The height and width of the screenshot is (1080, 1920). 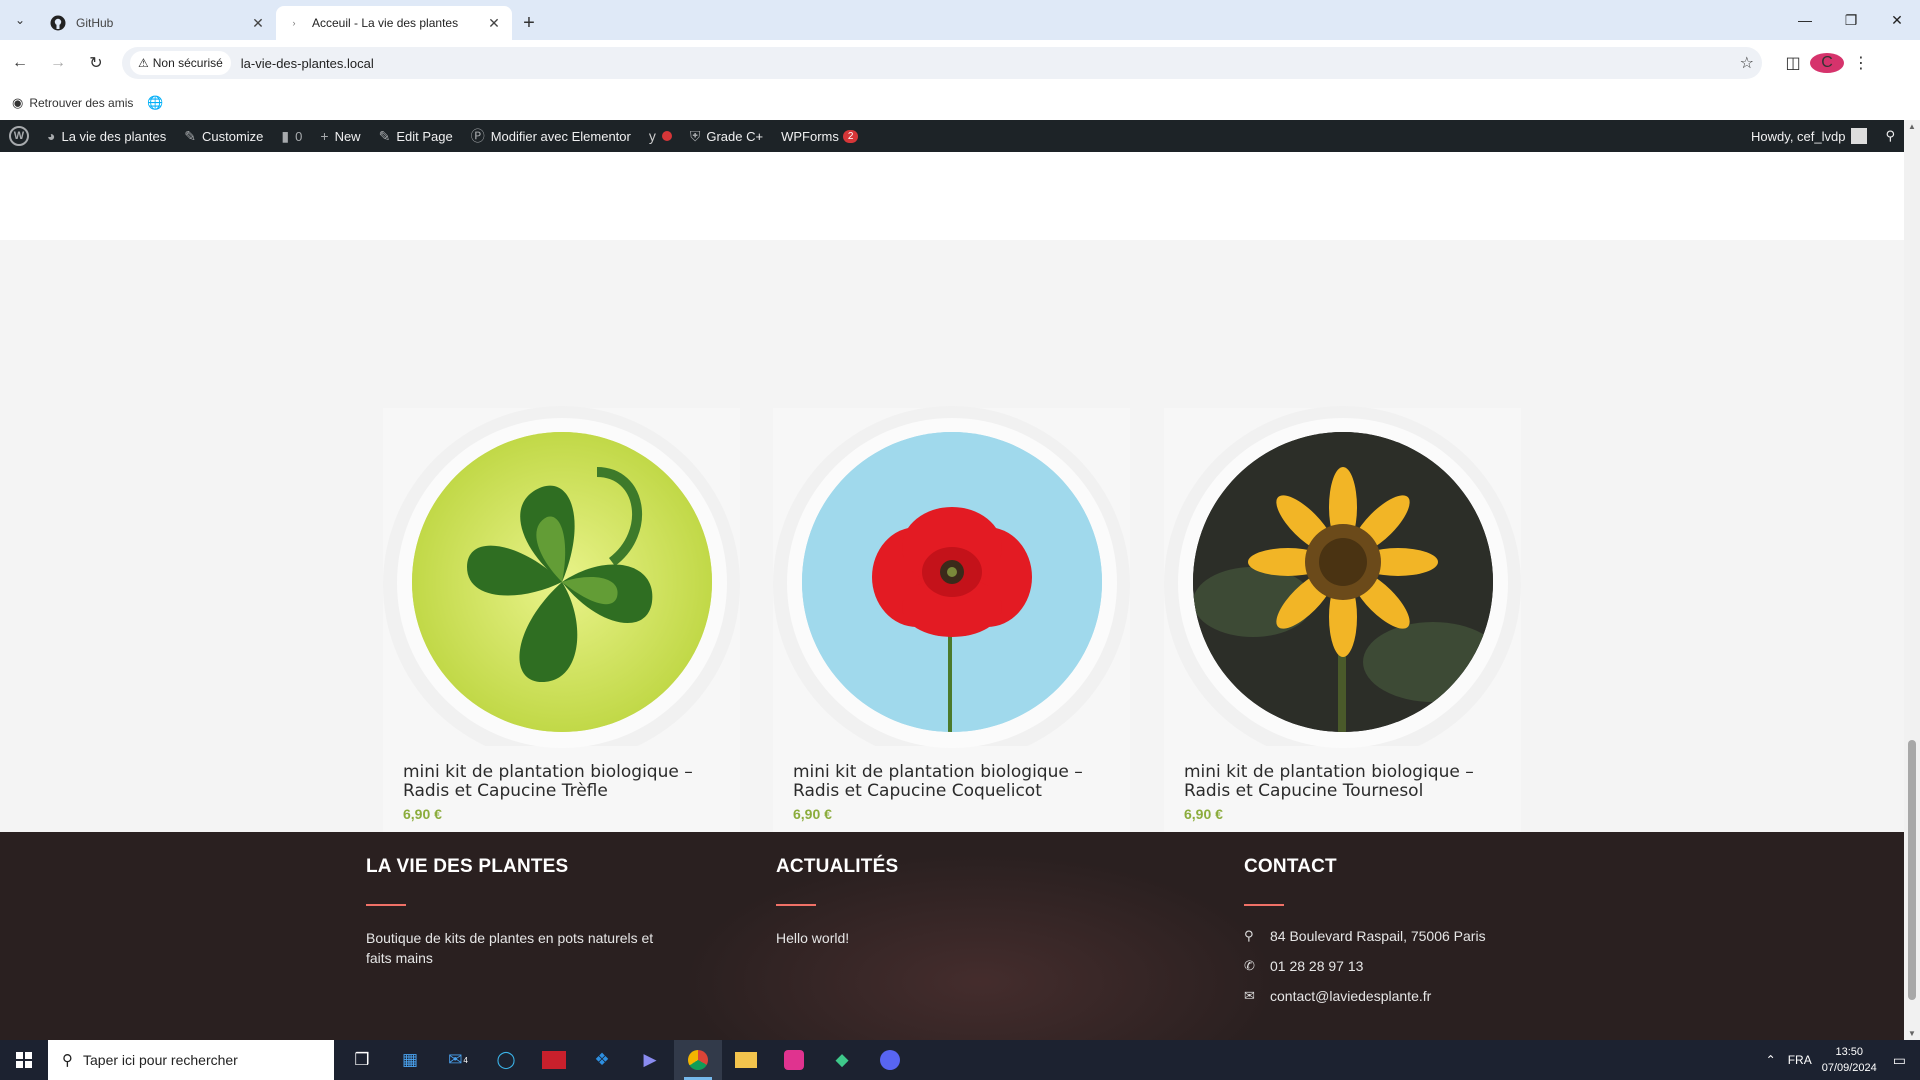 What do you see at coordinates (51, 136) in the screenshot?
I see `dashboard-icon: ◕` at bounding box center [51, 136].